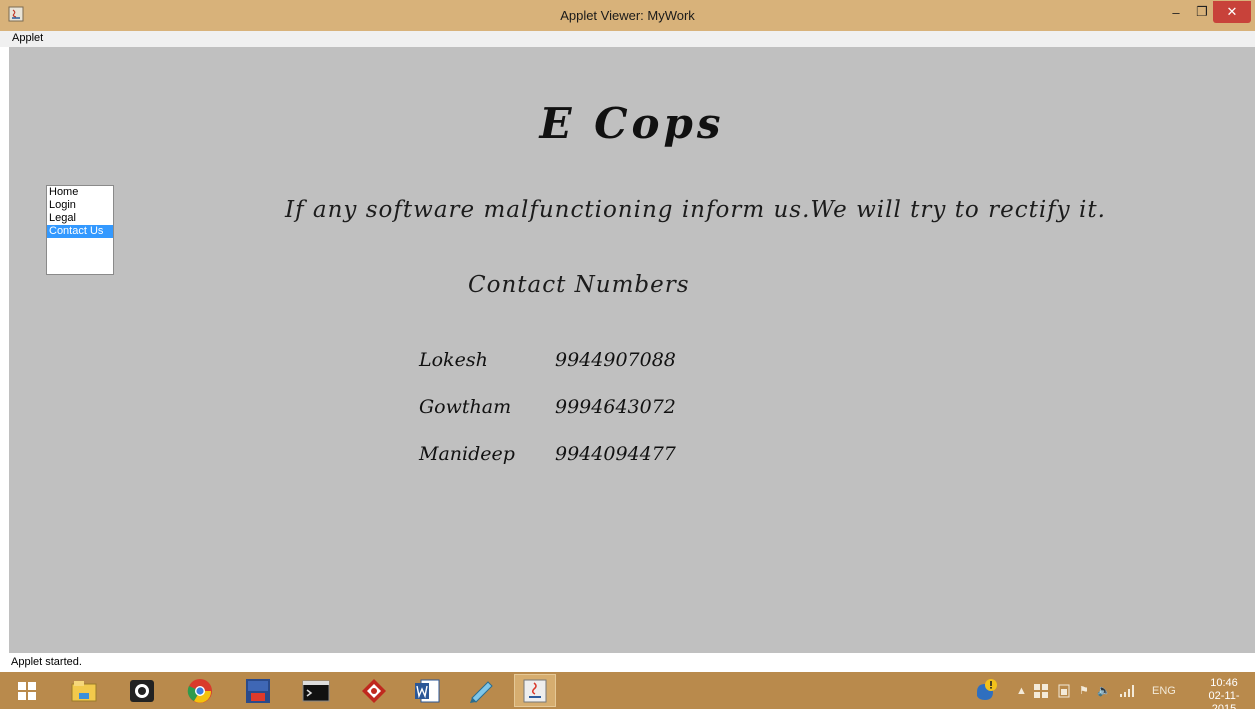 Image resolution: width=1255 pixels, height=716 pixels. I want to click on taskbar-red-app, so click(374, 690).